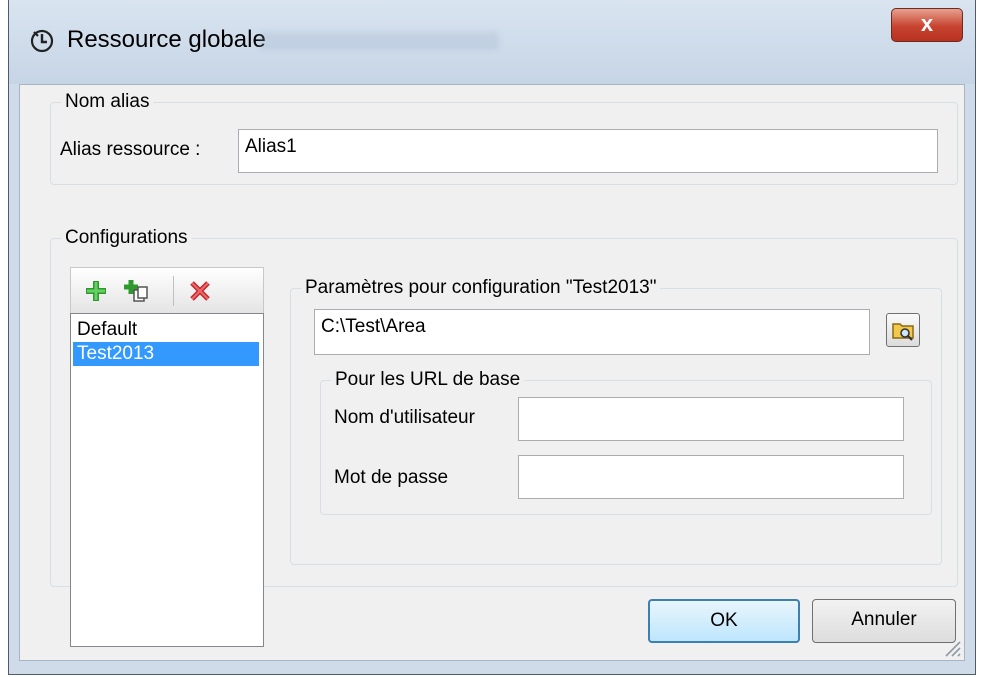  I want to click on resize-grip-icon, so click(952, 648).